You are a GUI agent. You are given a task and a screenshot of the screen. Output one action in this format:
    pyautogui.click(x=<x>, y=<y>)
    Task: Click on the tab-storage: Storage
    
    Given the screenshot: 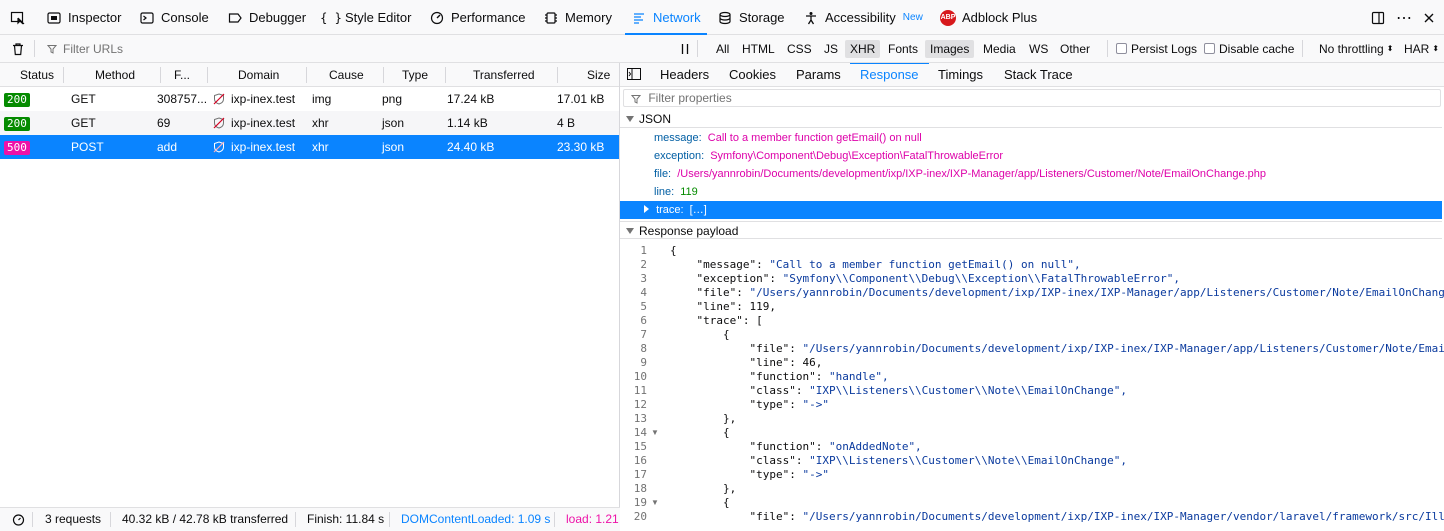 What is the action you would take?
    pyautogui.click(x=751, y=17)
    